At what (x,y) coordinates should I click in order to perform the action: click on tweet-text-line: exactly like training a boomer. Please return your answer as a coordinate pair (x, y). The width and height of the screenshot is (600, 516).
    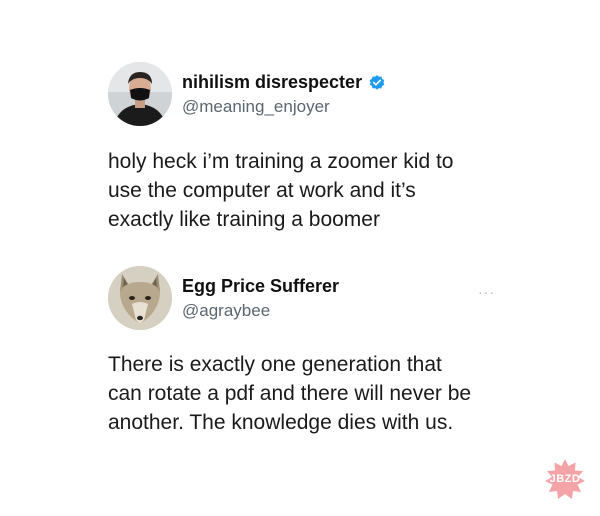
    Looking at the image, I should click on (244, 219).